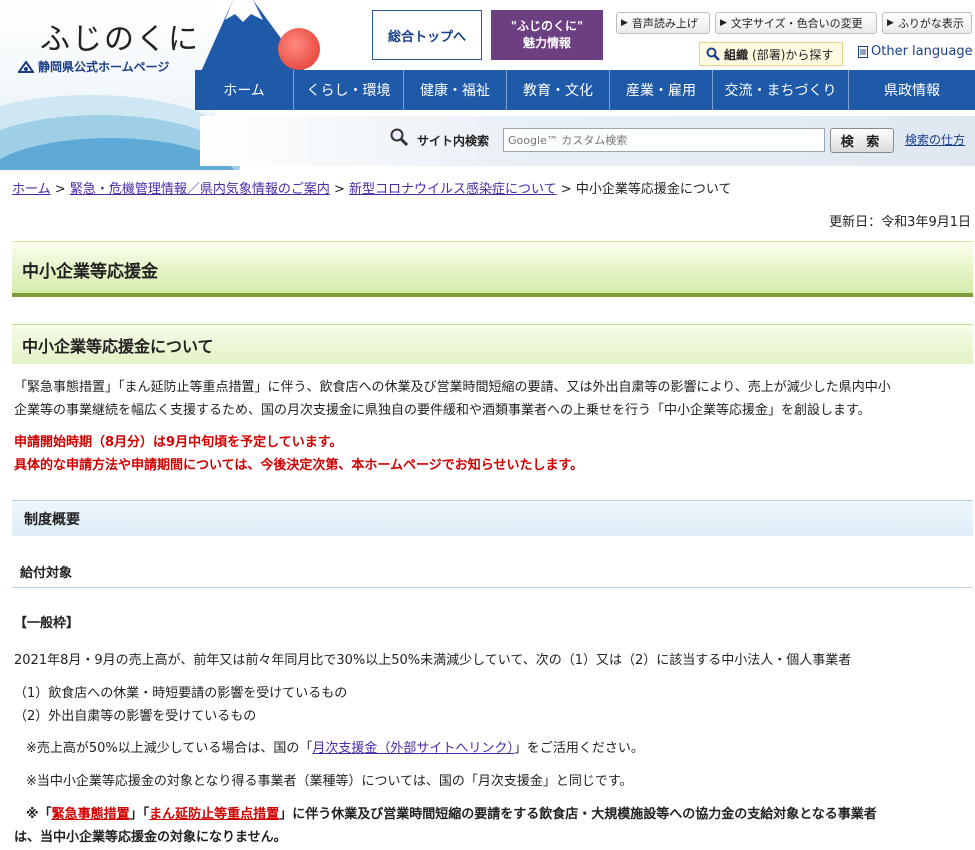 This screenshot has width=975, height=850. Describe the element at coordinates (139, 814) in the screenshot. I see `note3-mid: 」「` at that location.